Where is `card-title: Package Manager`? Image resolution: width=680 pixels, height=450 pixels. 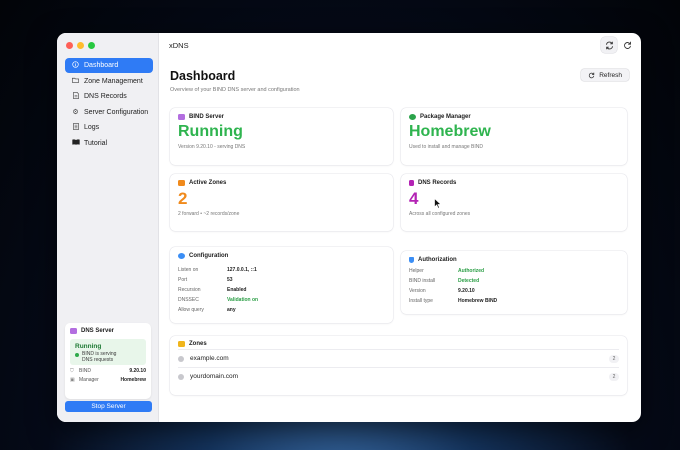
card-title: Package Manager is located at coordinates (514, 117).